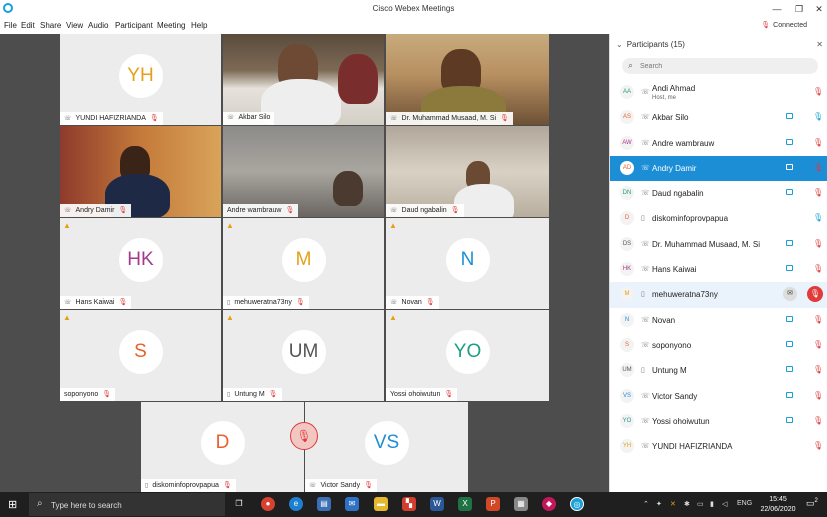 This screenshot has height=517, width=827. What do you see at coordinates (437, 504) in the screenshot?
I see `word-icon: W` at bounding box center [437, 504].